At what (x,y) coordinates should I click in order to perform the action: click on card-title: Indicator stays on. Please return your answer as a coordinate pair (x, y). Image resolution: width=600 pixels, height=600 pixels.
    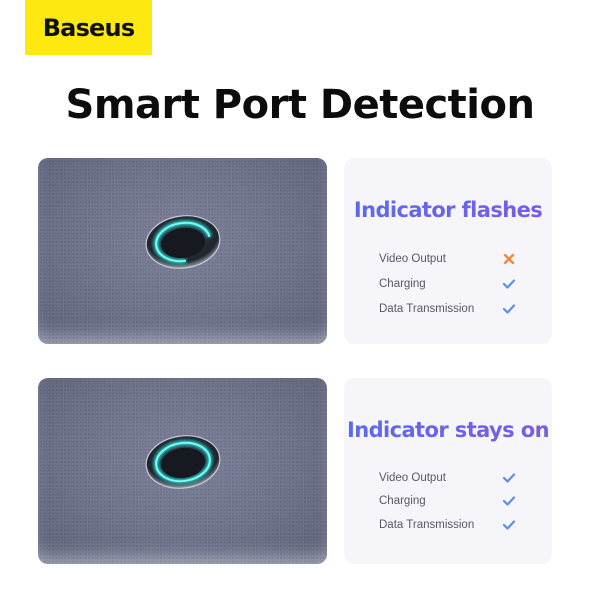
    Looking at the image, I should click on (448, 430).